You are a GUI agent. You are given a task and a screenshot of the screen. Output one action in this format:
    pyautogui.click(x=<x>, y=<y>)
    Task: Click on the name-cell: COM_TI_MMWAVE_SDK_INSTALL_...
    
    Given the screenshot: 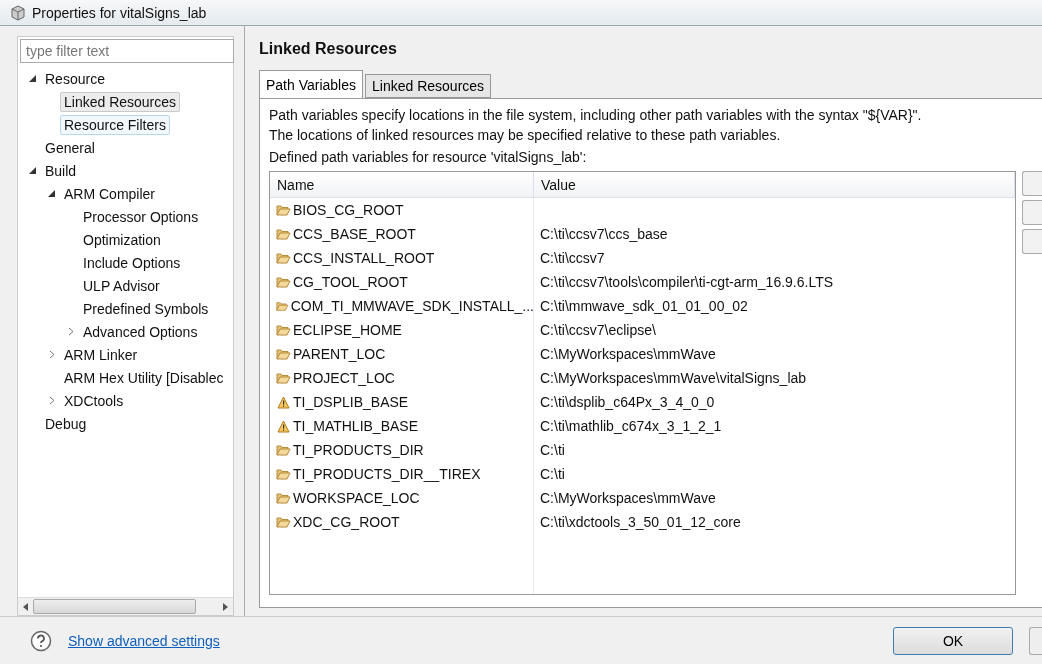 What is the action you would take?
    pyautogui.click(x=402, y=306)
    